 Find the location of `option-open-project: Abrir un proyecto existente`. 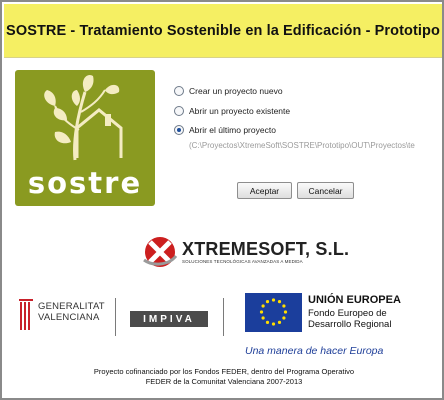

option-open-project: Abrir un proyecto existente is located at coordinates (232, 111).